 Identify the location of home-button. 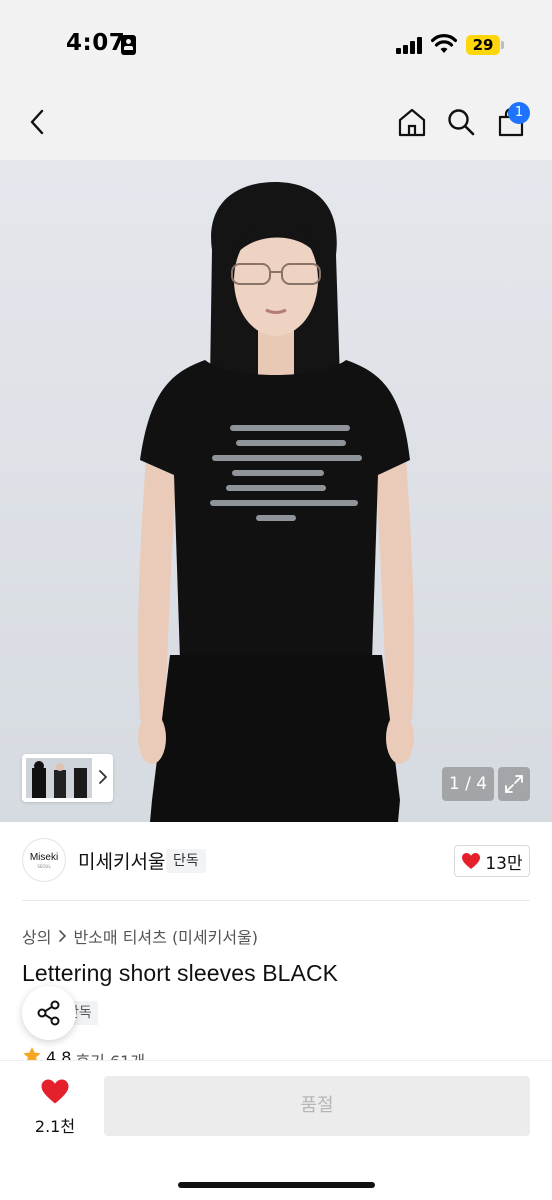
(412, 122).